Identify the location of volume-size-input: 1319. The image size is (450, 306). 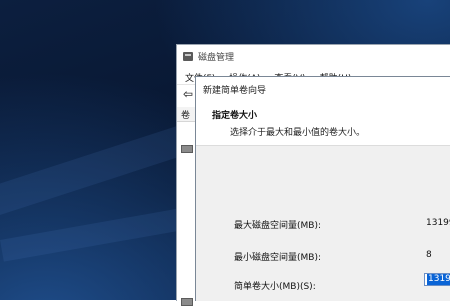
(437, 279).